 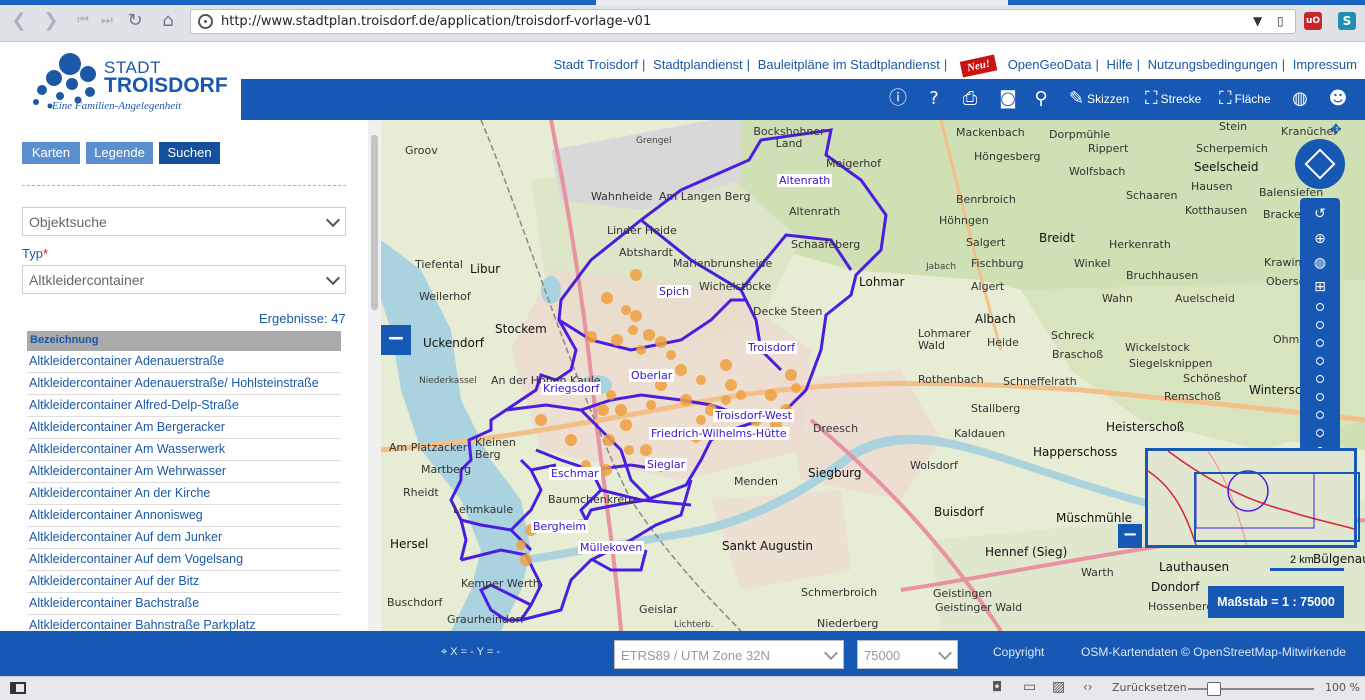 I want to click on table-row: Altkleidercontainer Auf der Bitz, so click(x=184, y=582).